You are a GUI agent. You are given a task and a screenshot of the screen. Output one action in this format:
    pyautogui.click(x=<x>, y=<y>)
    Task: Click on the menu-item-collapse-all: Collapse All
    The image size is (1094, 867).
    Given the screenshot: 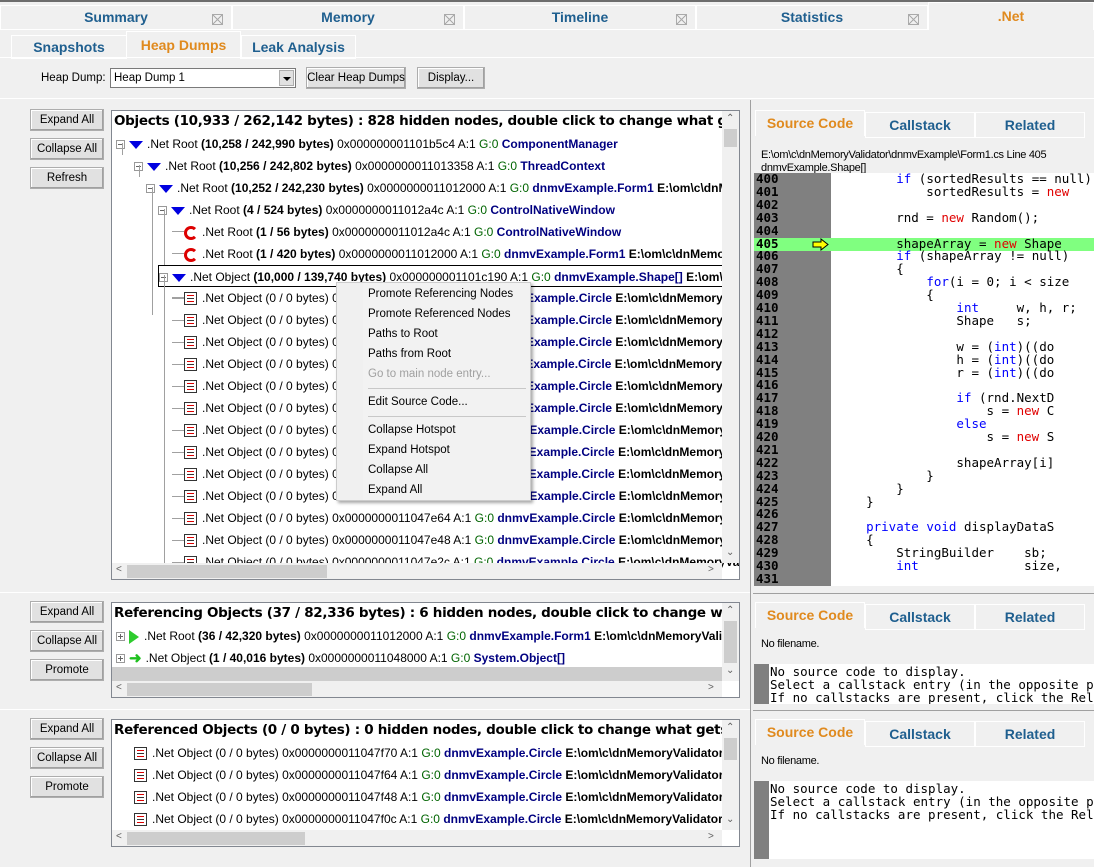 What is the action you would take?
    pyautogui.click(x=398, y=470)
    